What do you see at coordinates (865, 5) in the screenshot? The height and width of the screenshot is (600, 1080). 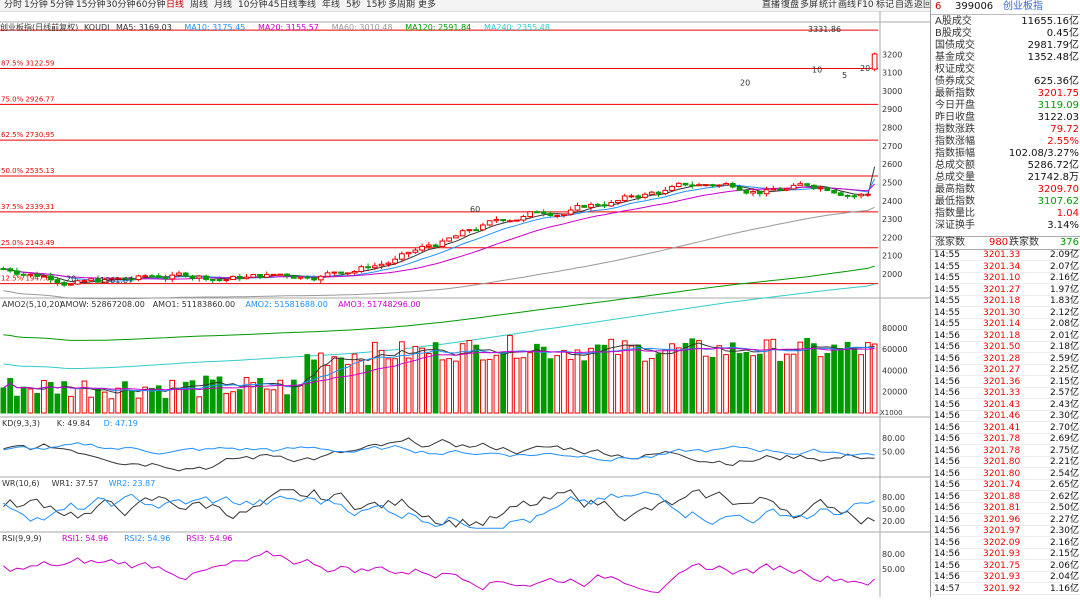 I see `tool-button-5: F10` at bounding box center [865, 5].